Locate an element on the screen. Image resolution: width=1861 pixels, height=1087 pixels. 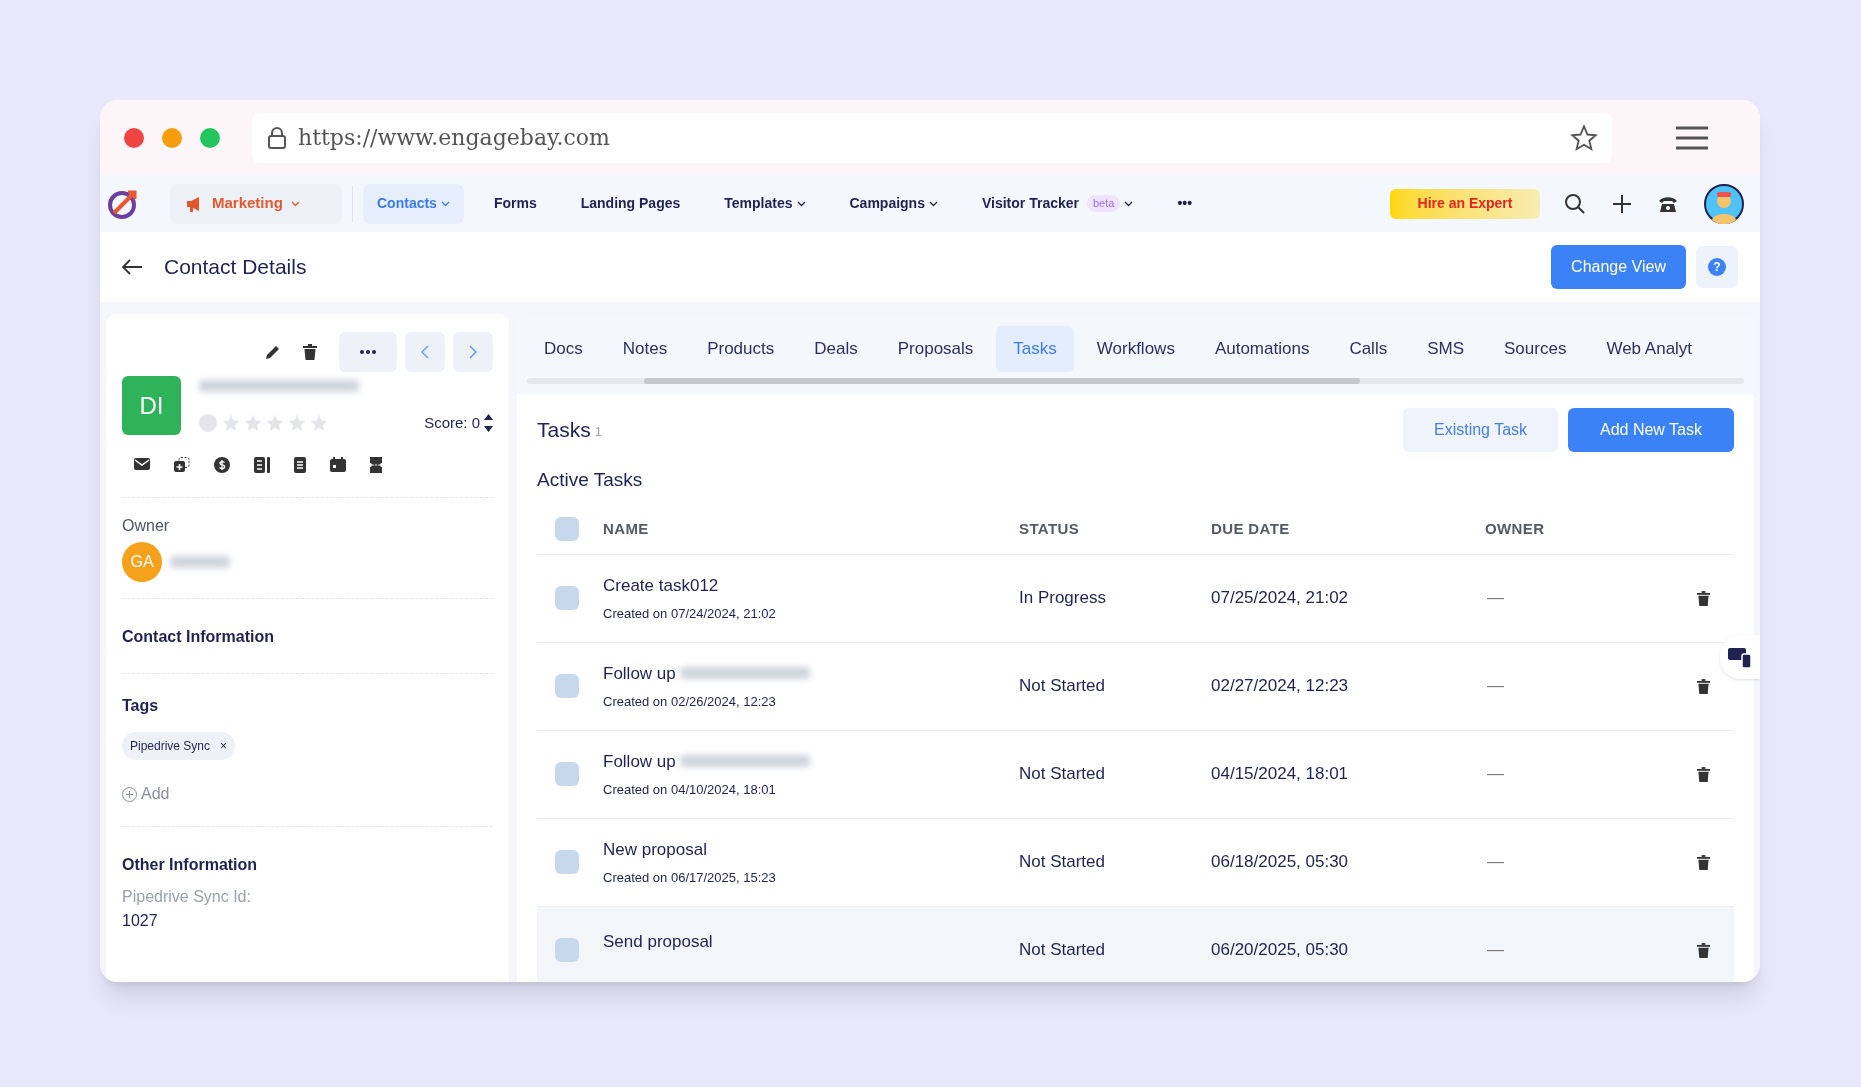
created-date: Created on 02/26/2024, 12:23 is located at coordinates (690, 702).